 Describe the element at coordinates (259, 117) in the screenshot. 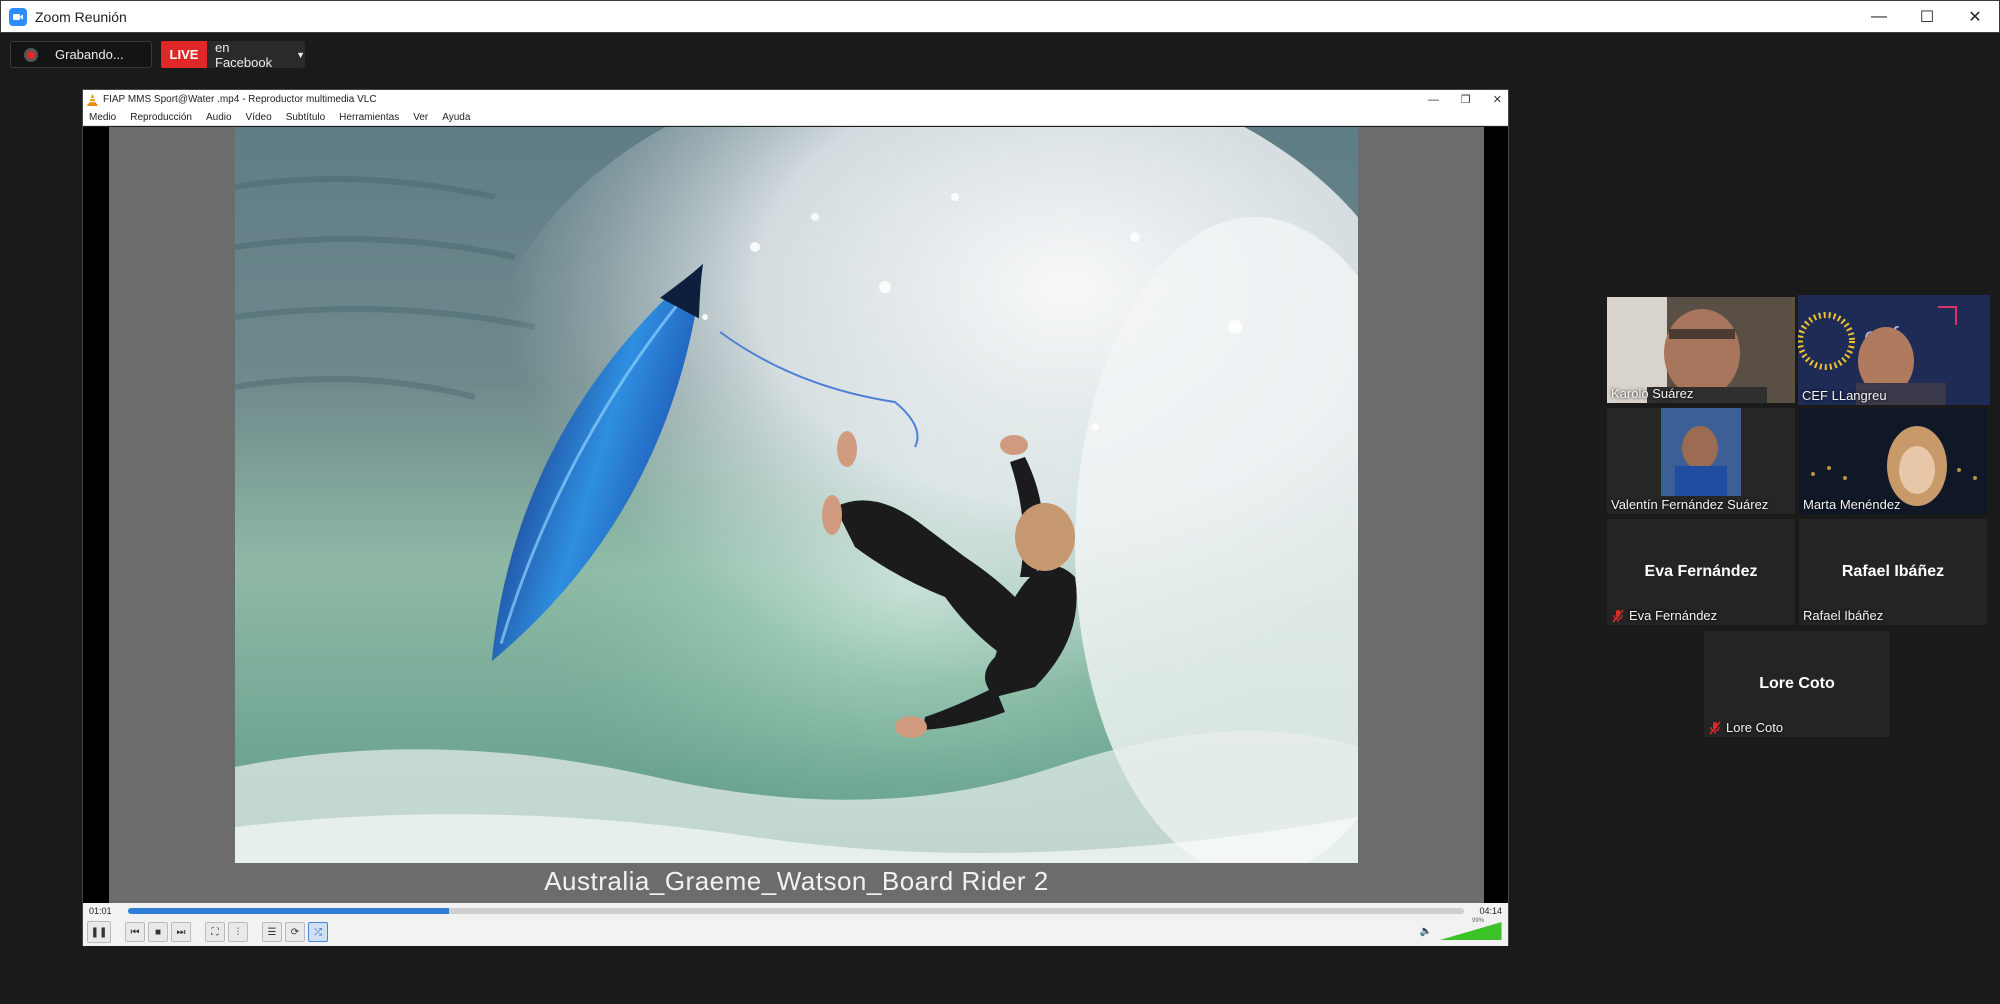

I see `menu-video: Vídeo` at that location.